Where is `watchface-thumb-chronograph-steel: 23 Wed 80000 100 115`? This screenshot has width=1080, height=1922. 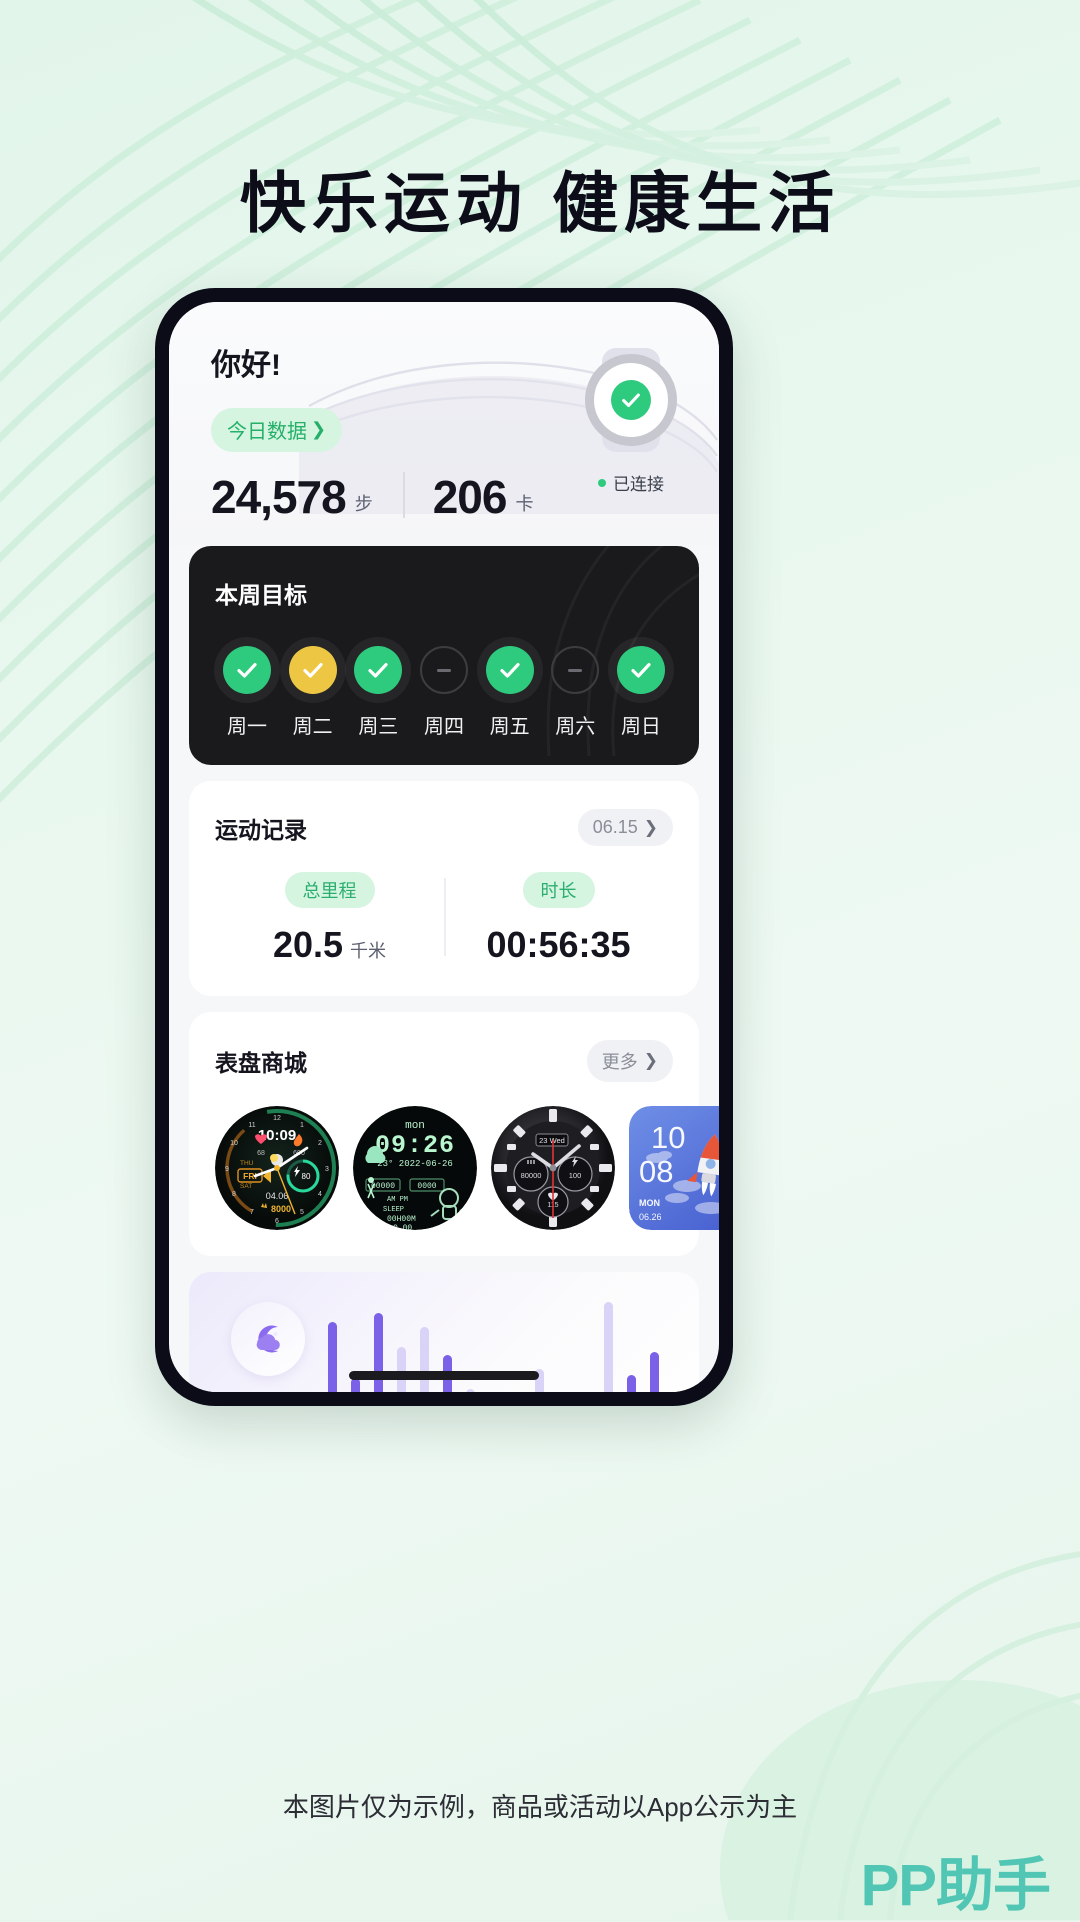
watchface-thumb-chronograph-steel: 23 Wed 80000 100 115 is located at coordinates (553, 1168).